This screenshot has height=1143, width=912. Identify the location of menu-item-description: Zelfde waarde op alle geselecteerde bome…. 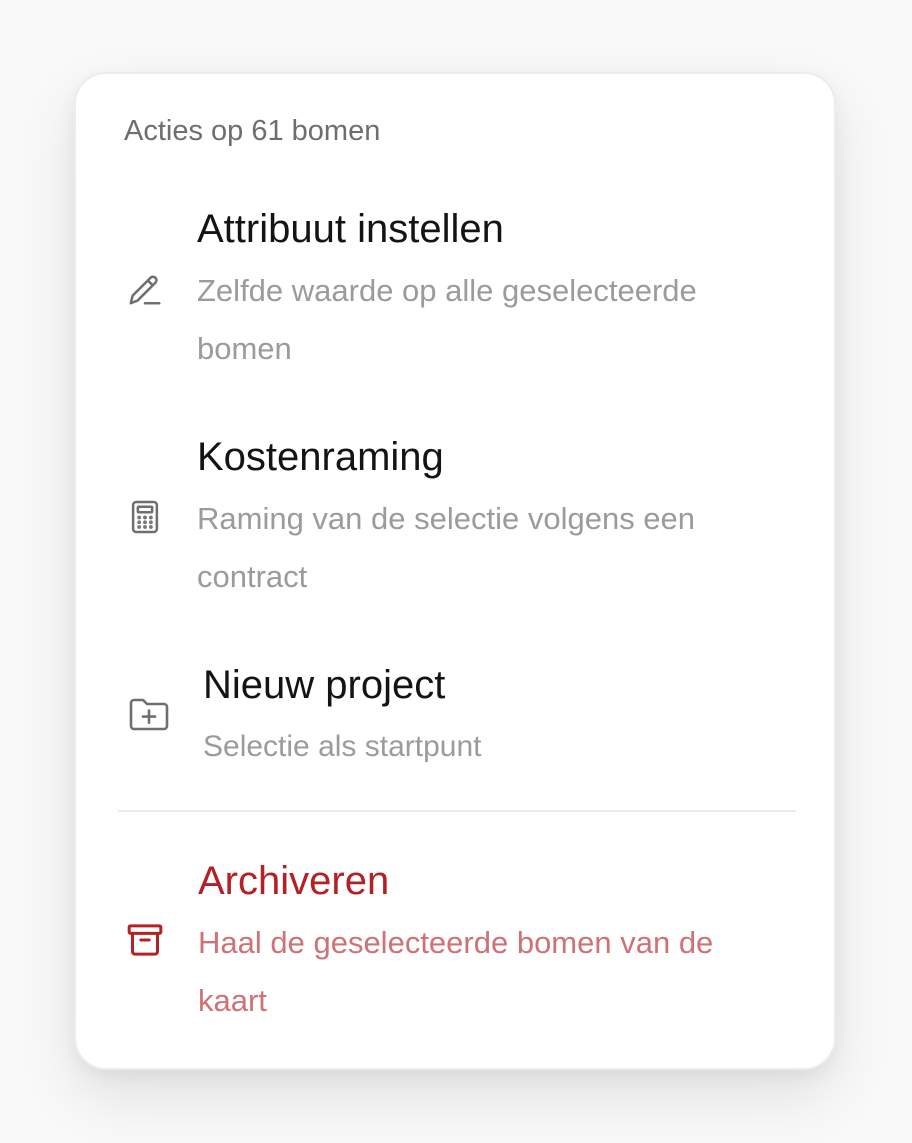
(447, 319).